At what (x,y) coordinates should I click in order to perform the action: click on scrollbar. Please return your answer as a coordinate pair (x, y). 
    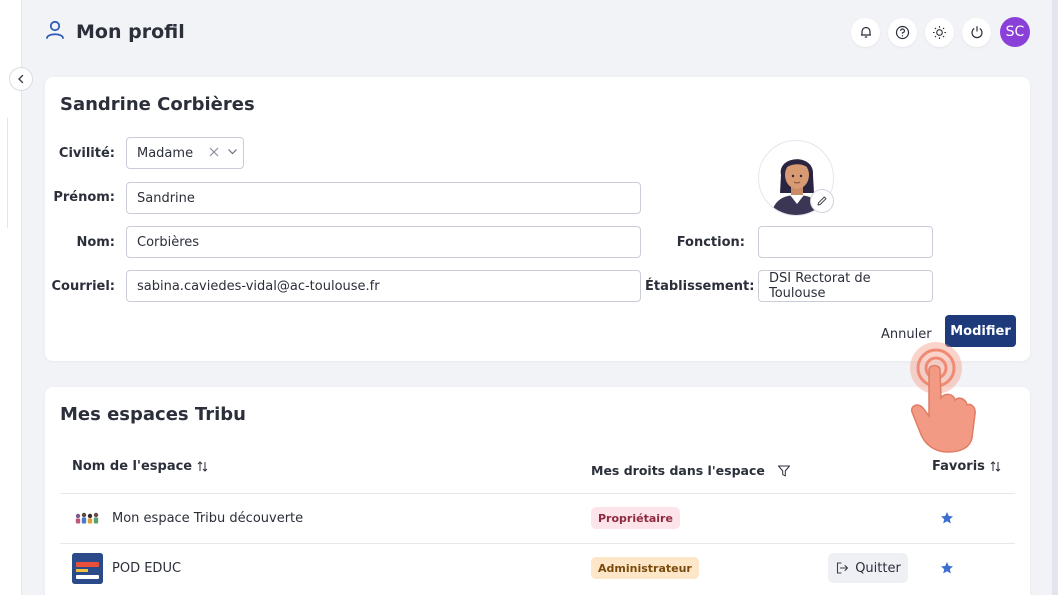
    Looking at the image, I should click on (1055, 297).